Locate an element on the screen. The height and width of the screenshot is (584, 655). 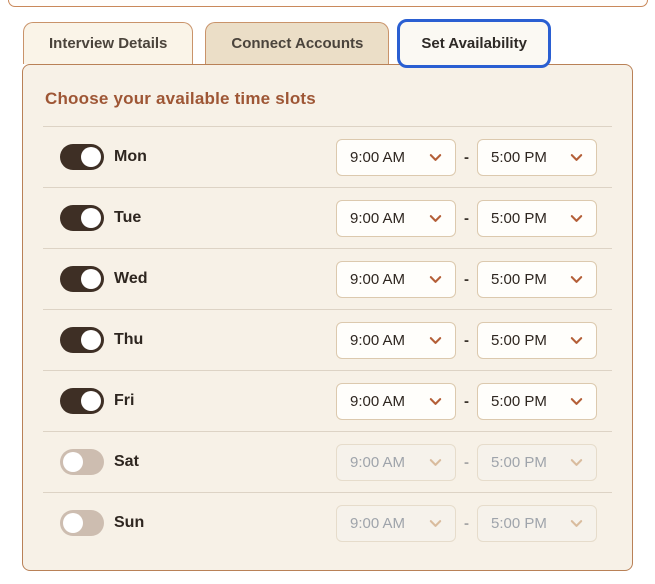
day-row-thu: Thu 9:00 AM - 5:00 PM is located at coordinates (327, 339).